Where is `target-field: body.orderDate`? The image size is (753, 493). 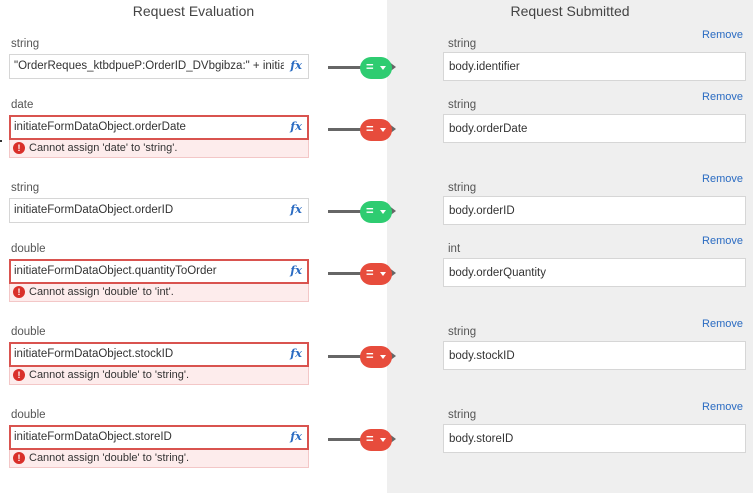
target-field: body.orderDate is located at coordinates (594, 128).